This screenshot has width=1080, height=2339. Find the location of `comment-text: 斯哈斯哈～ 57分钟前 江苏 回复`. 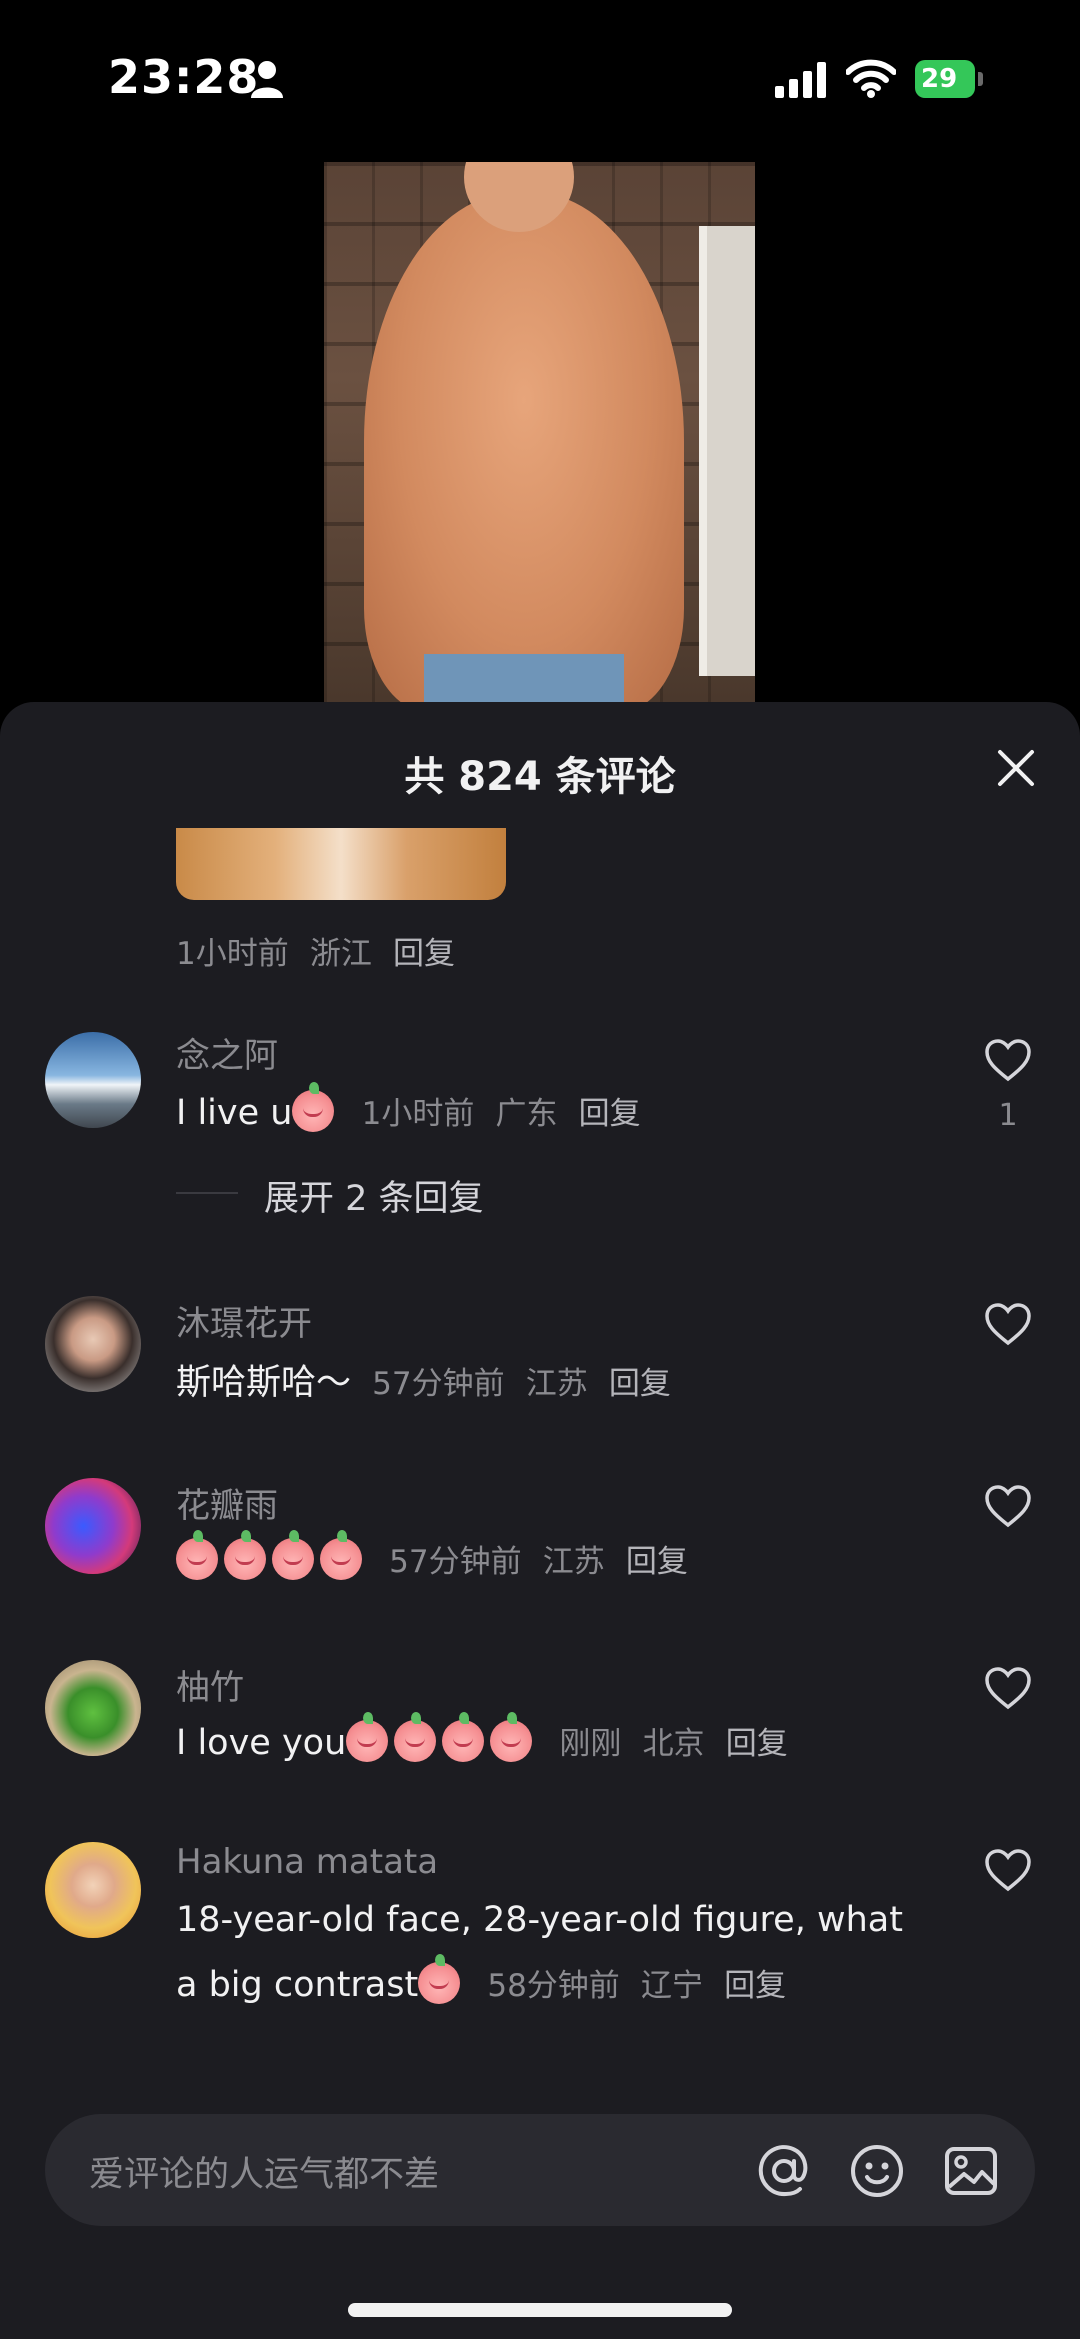

comment-text: 斯哈斯哈～ 57分钟前 江苏 回复 is located at coordinates (423, 1383).